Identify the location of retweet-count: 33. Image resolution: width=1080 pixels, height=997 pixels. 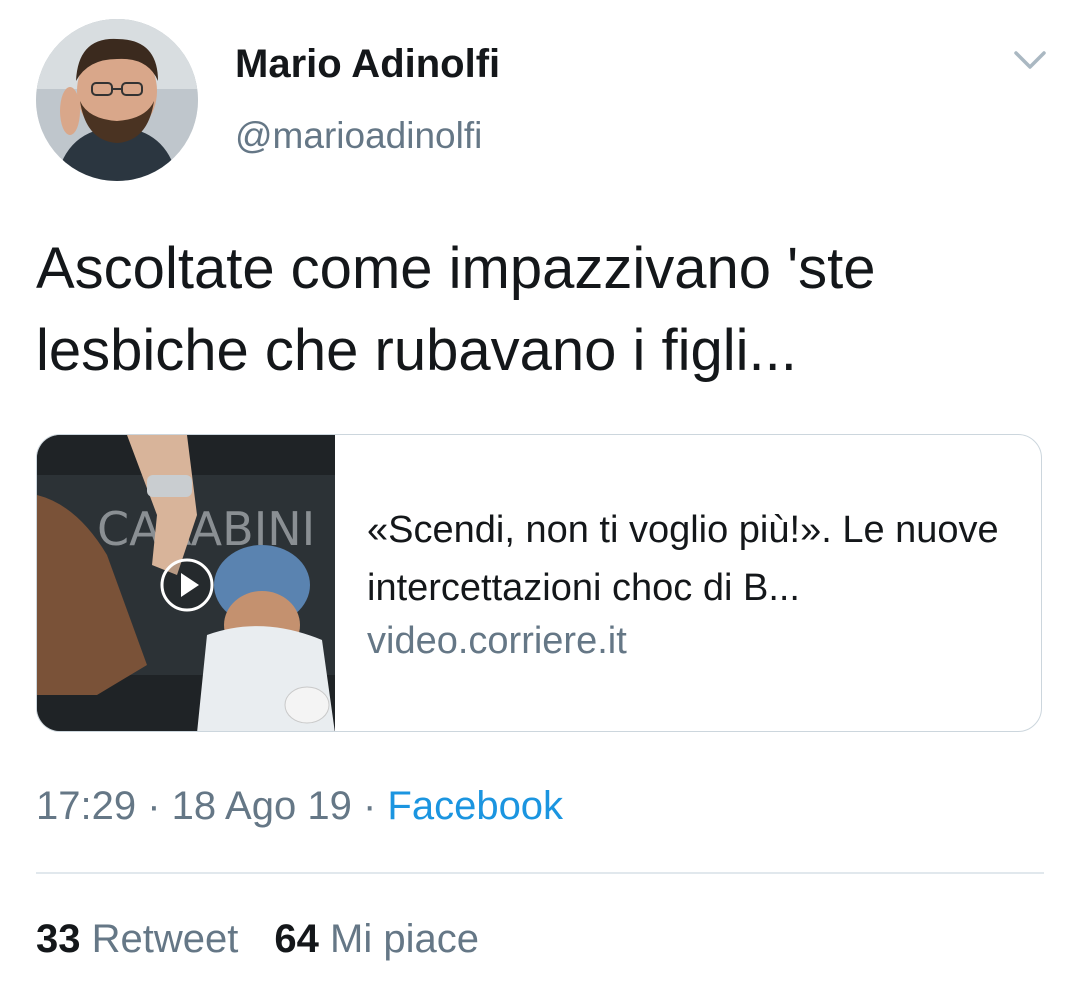
(58, 939).